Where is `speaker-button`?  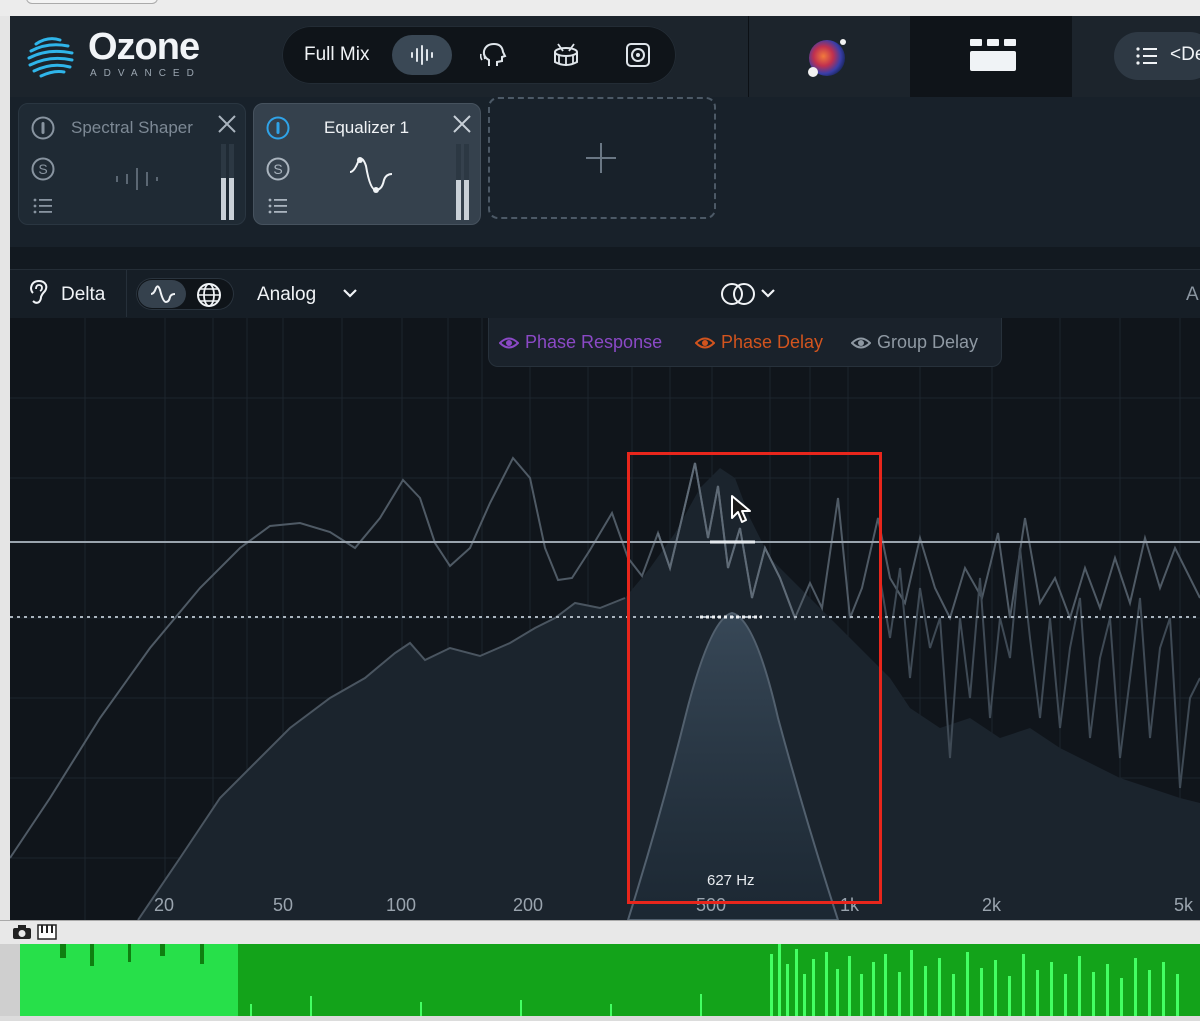 speaker-button is located at coordinates (638, 55).